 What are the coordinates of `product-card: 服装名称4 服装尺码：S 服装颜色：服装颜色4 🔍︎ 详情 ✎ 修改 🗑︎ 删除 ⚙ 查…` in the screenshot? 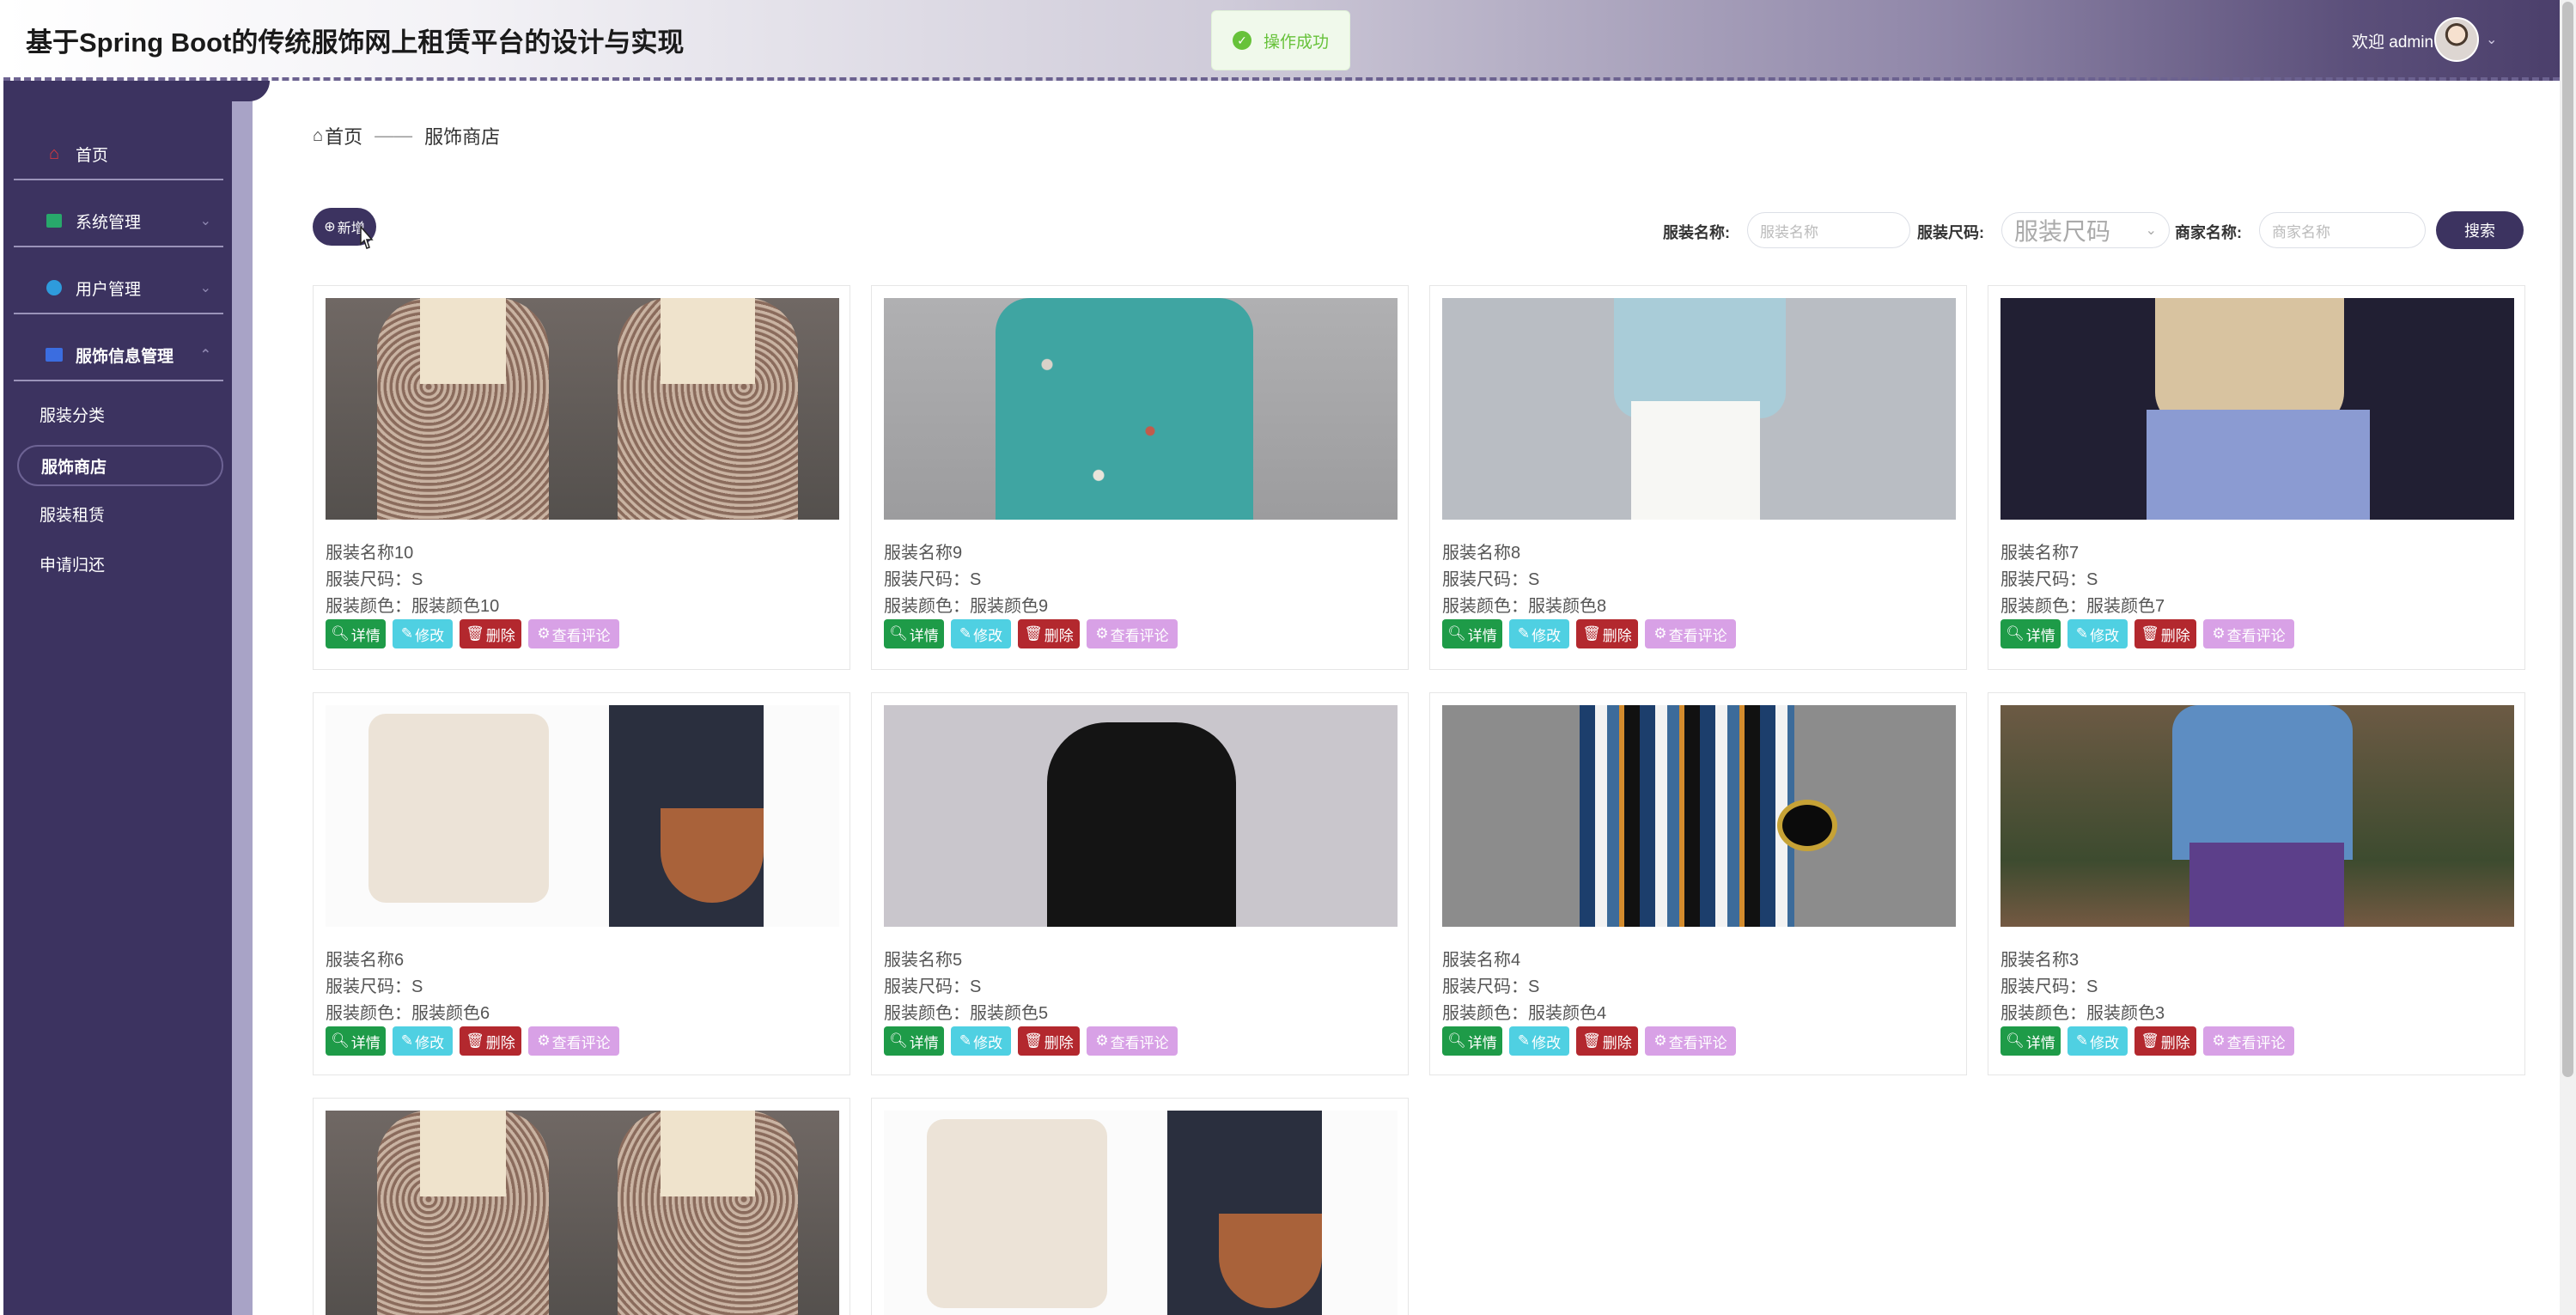 It's located at (1698, 883).